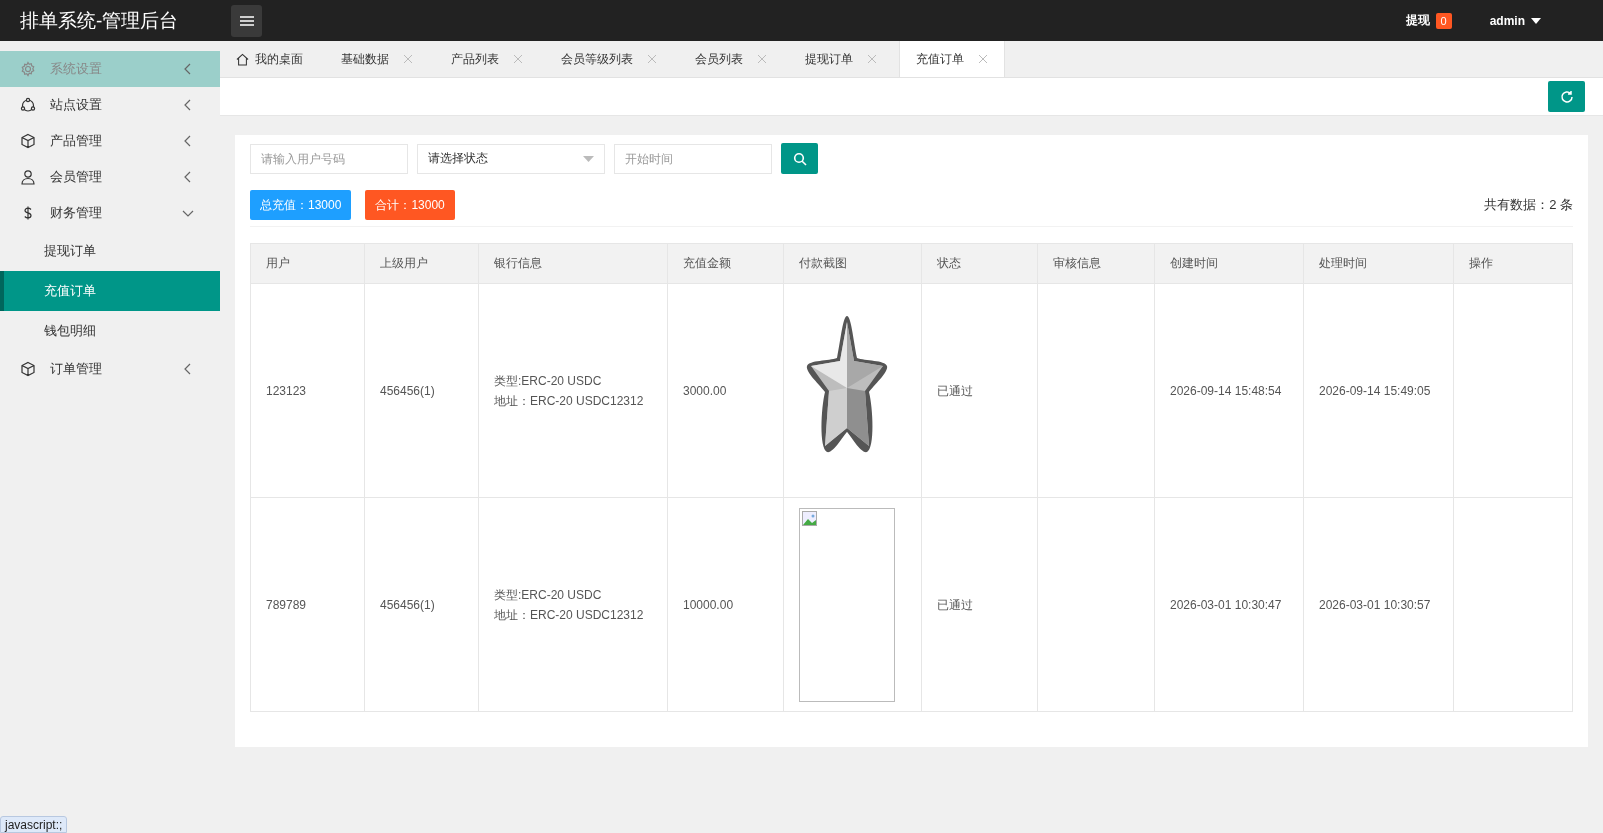 This screenshot has width=1603, height=833. What do you see at coordinates (329, 158) in the screenshot?
I see `user-number-field: 请输入用户号码` at bounding box center [329, 158].